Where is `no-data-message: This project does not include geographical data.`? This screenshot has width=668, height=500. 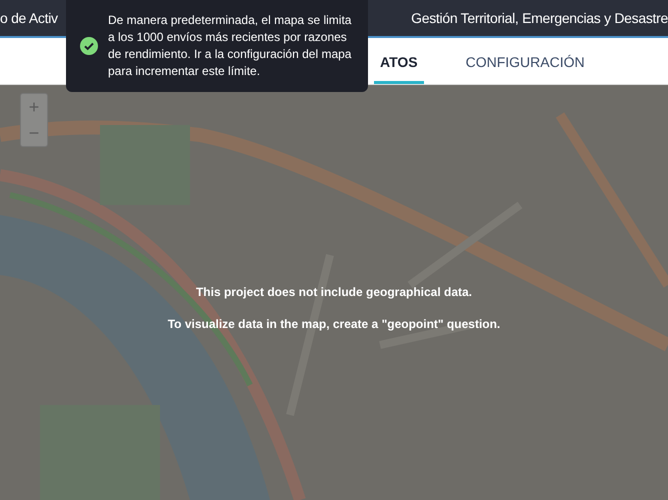
no-data-message: This project does not include geographical data. is located at coordinates (334, 292).